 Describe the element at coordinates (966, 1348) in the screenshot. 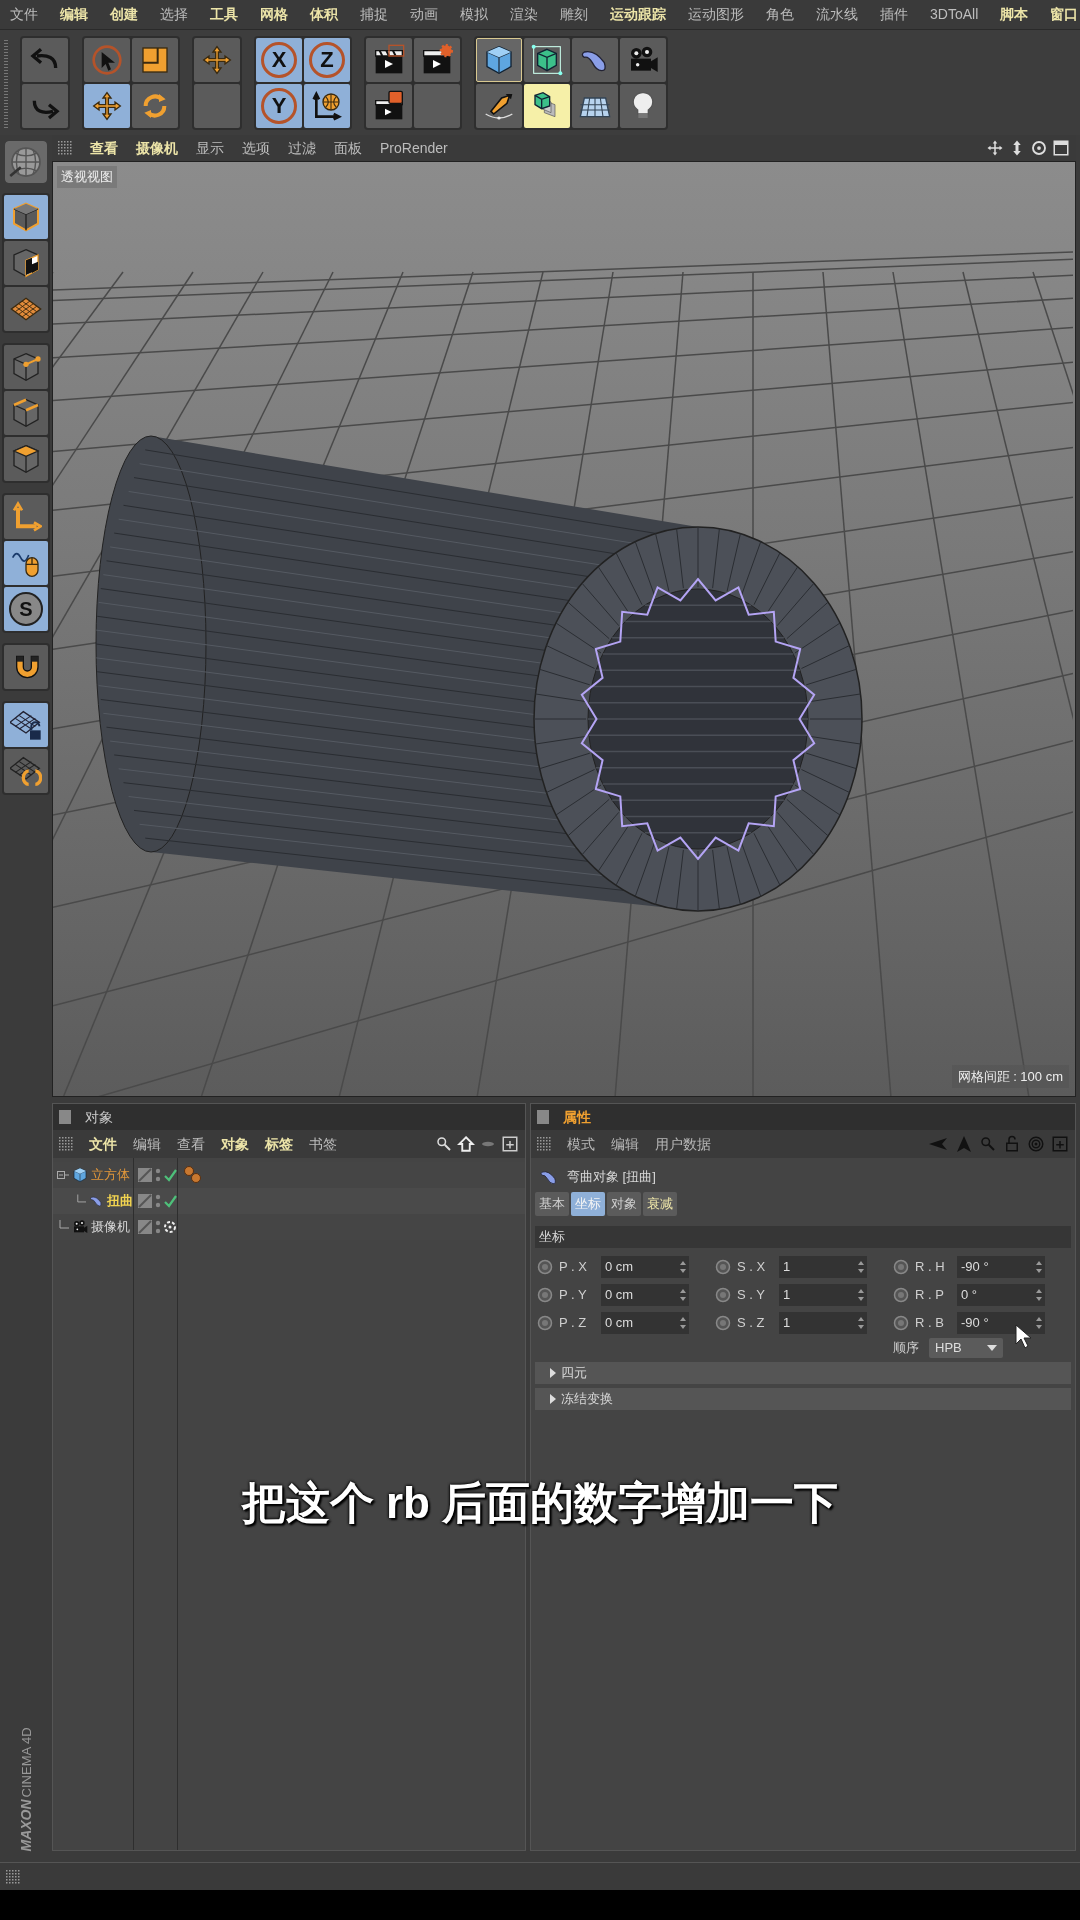

I see `order-dropdown: HPB` at that location.